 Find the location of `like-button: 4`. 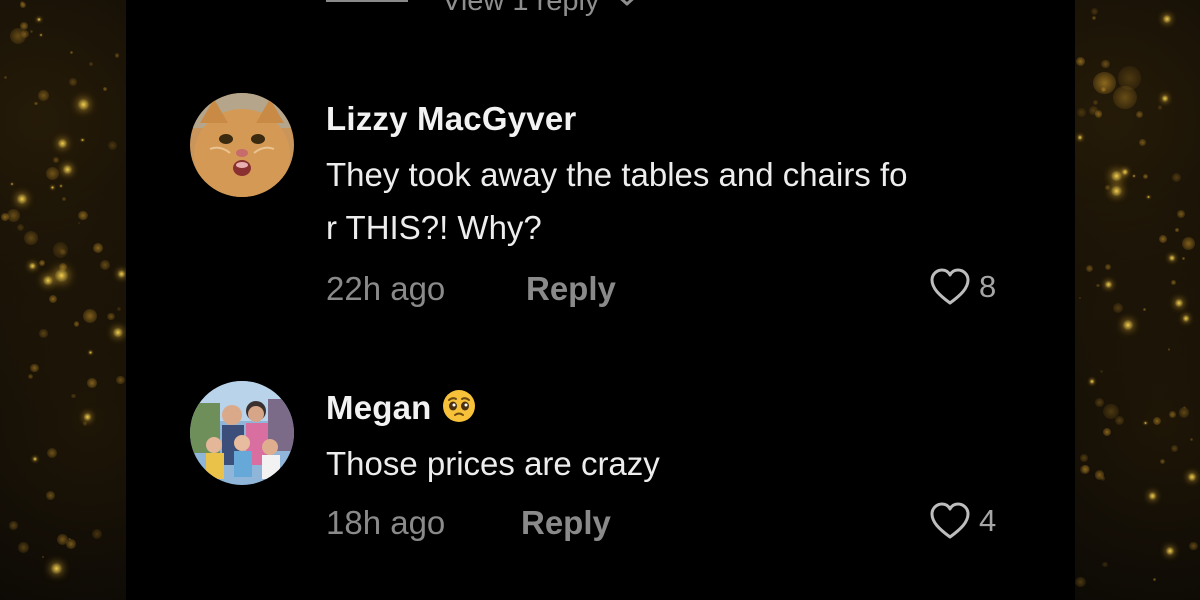

like-button: 4 is located at coordinates (962, 521).